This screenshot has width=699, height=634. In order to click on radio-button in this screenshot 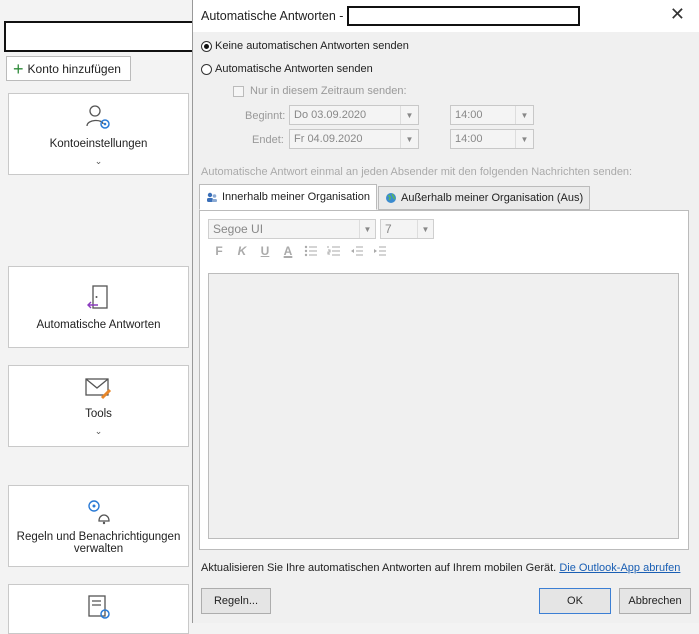, I will do `click(206, 69)`.